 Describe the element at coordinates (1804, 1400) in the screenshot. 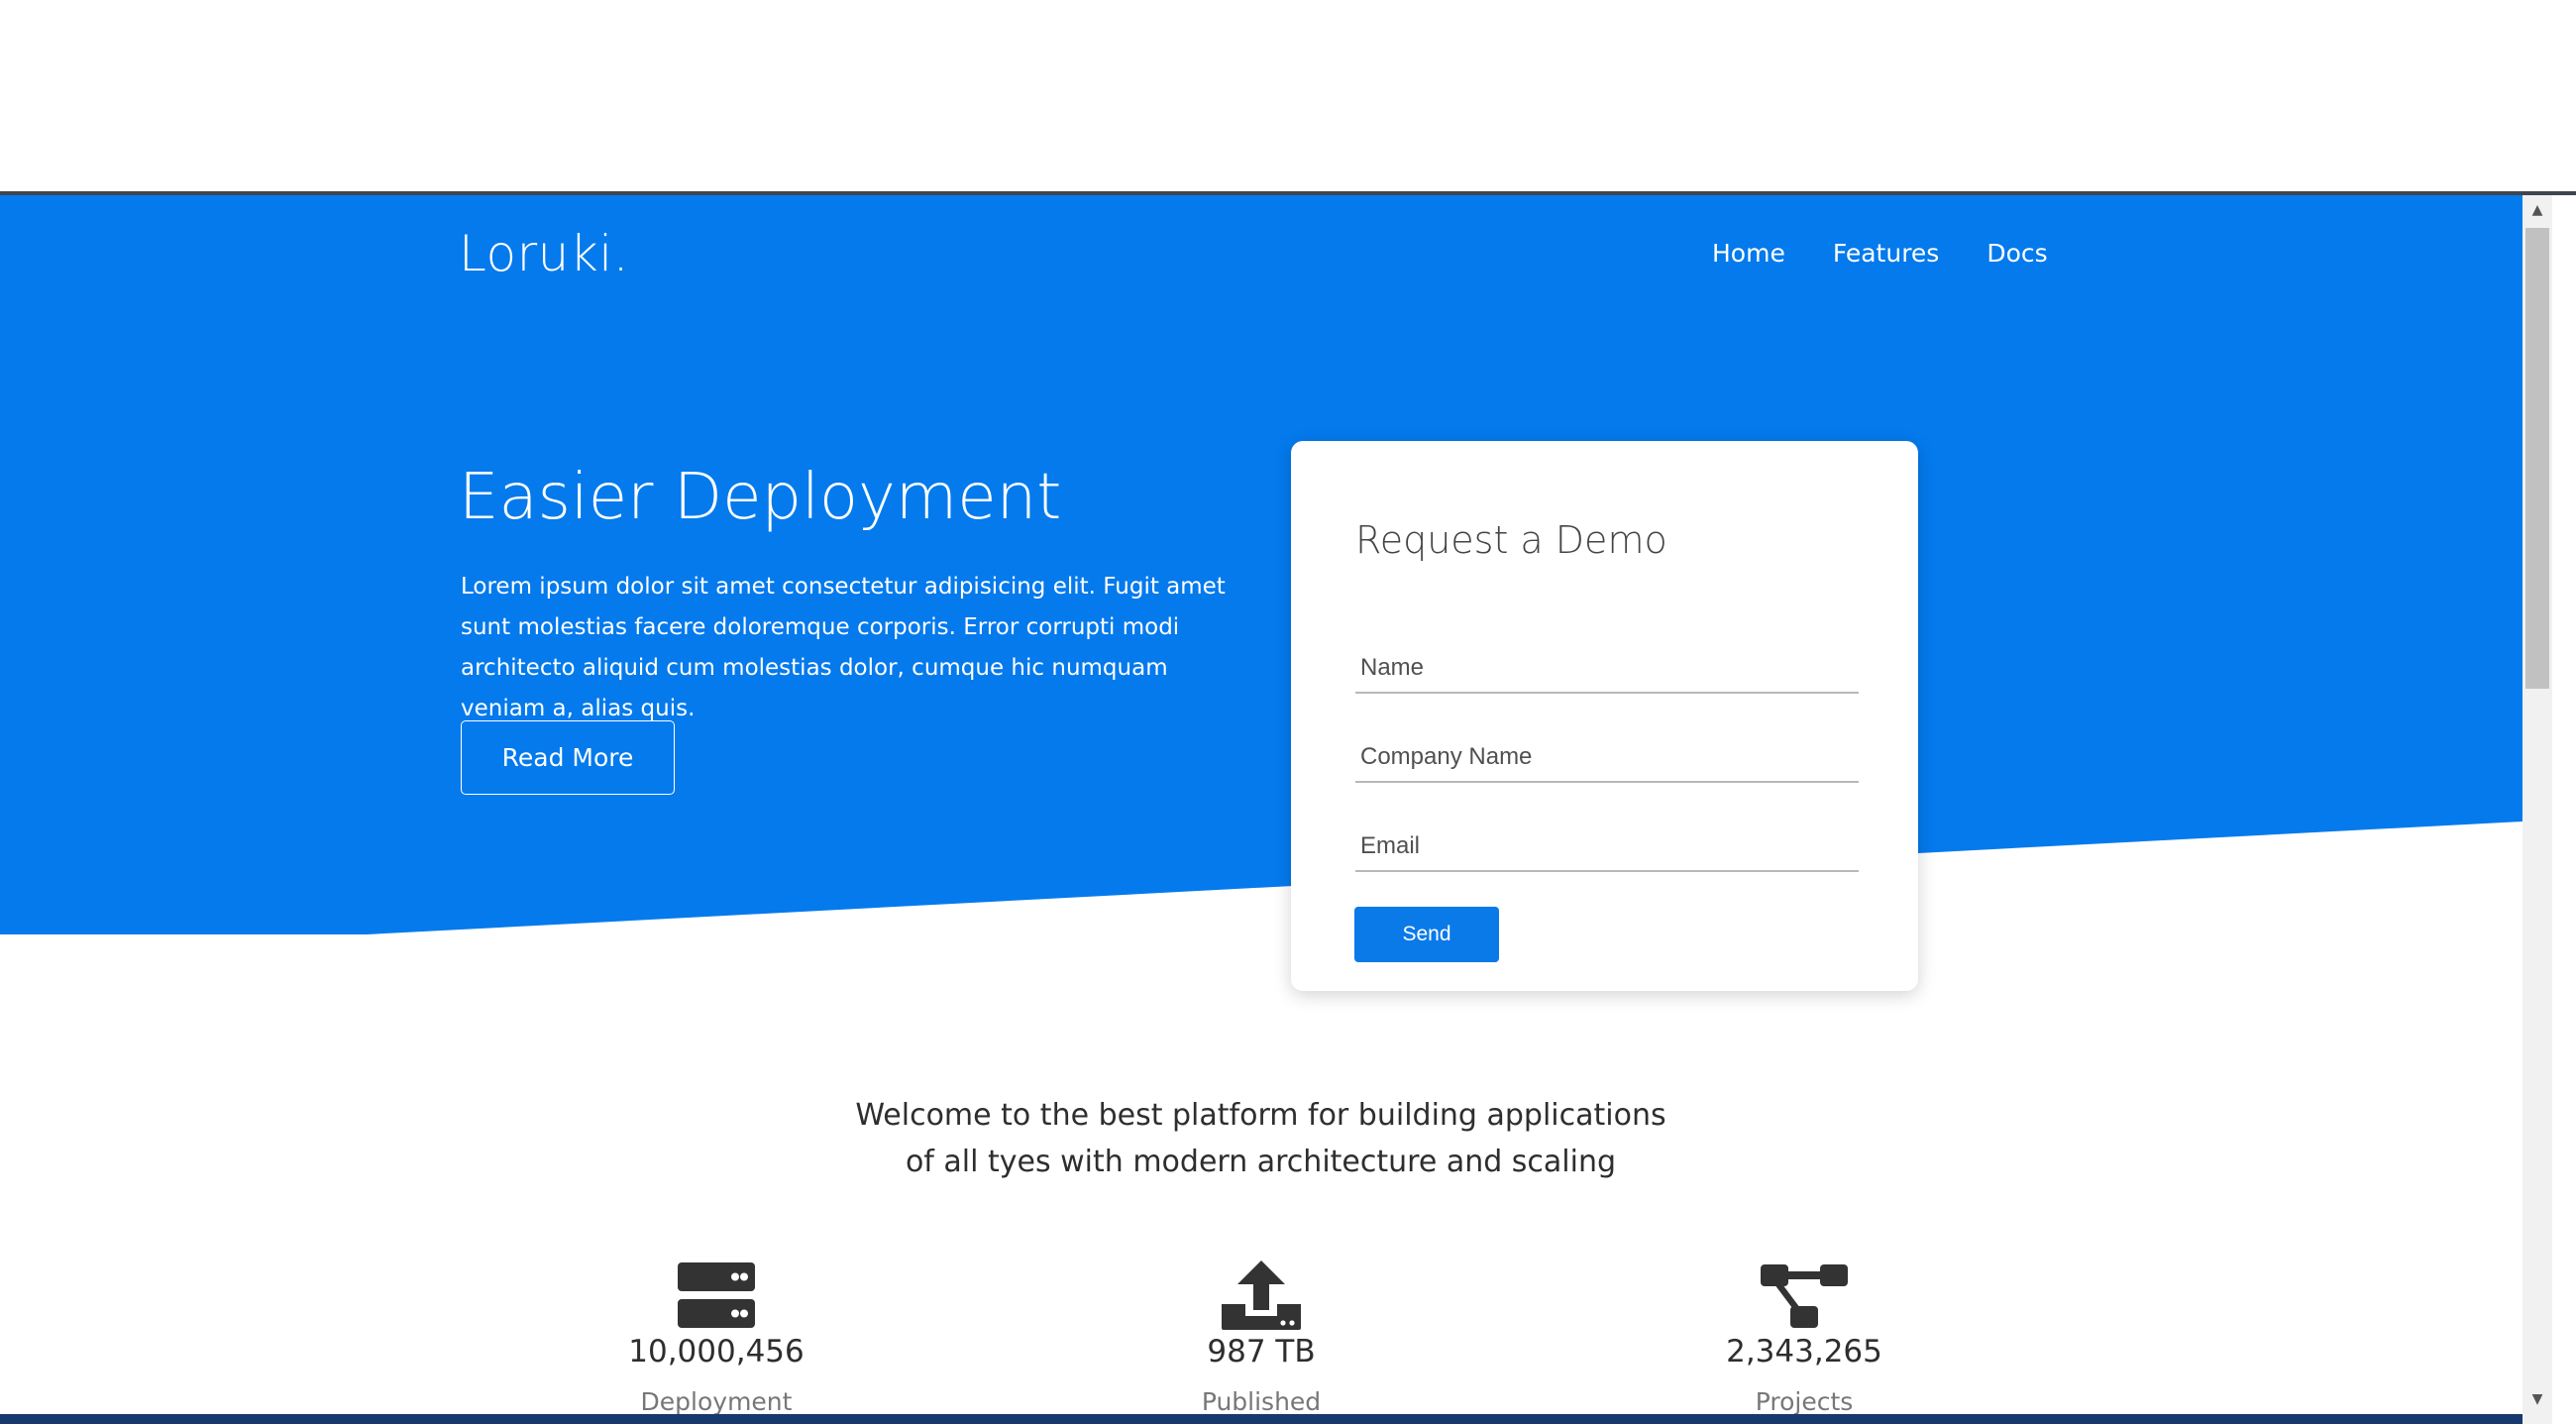

I see `stat-label: Projects` at that location.